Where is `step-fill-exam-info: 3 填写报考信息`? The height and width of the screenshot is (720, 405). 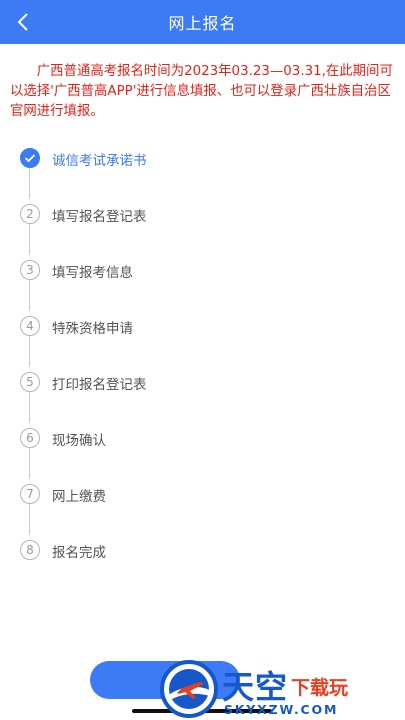 step-fill-exam-info: 3 填写报考信息 is located at coordinates (202, 270).